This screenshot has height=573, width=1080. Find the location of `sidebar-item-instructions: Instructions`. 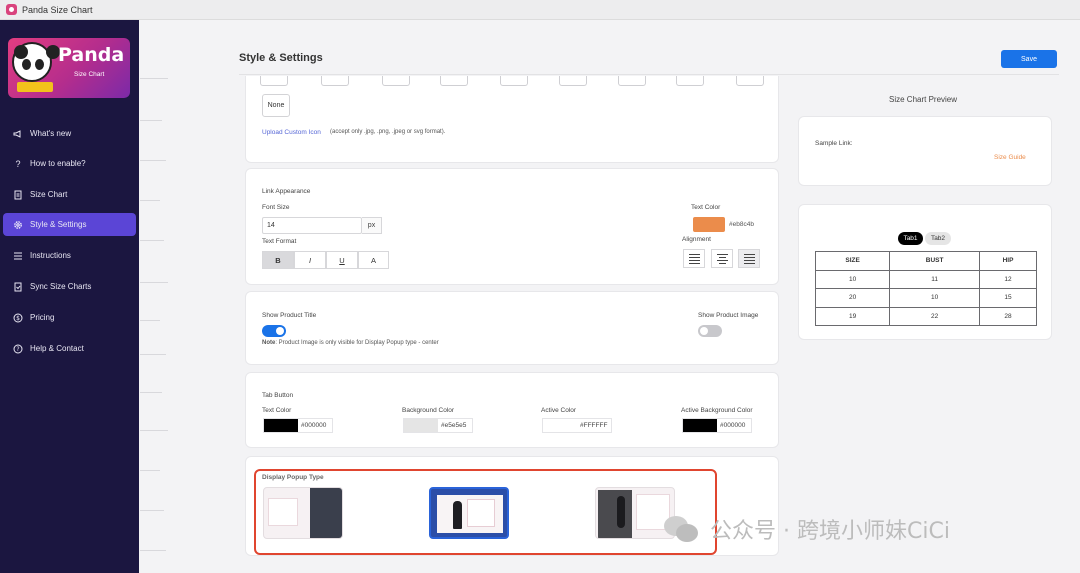

sidebar-item-instructions: Instructions is located at coordinates (69, 255).